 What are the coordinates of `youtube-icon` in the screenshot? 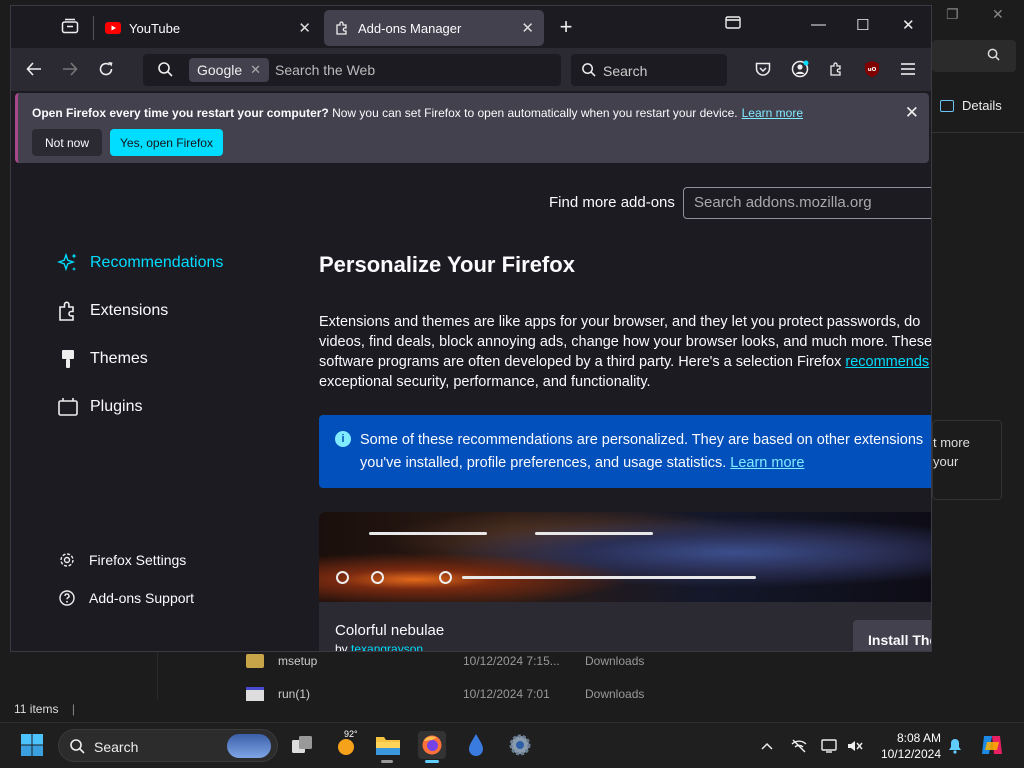 It's located at (113, 28).